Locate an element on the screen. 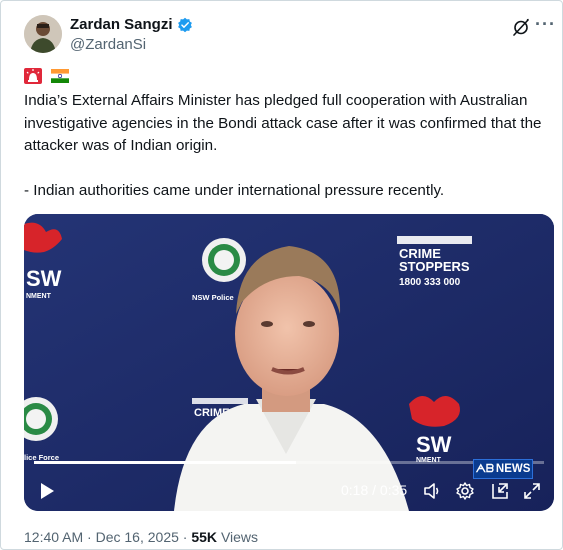 Image resolution: width=563 pixels, height=550 pixels. post-metadata: 12:40 AM · Dec 16, 2025 · 55K Views is located at coordinates (141, 537).